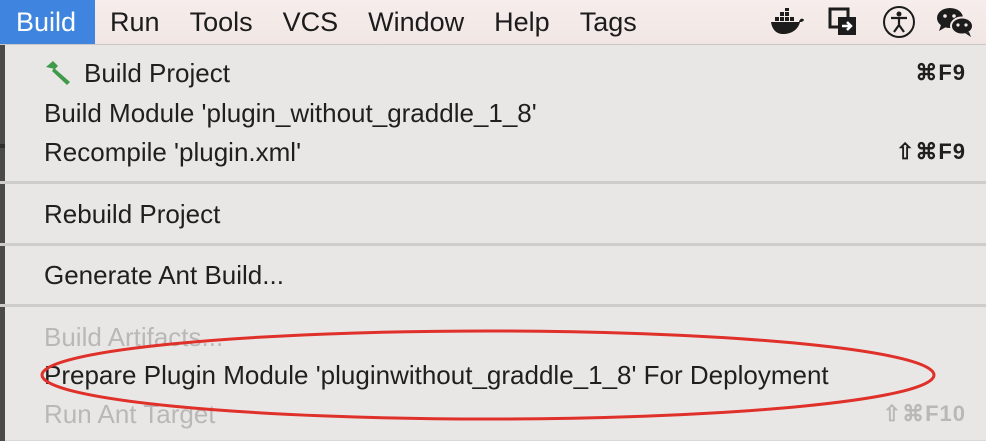  Describe the element at coordinates (608, 22) in the screenshot. I see `menu-tags: Tags` at that location.